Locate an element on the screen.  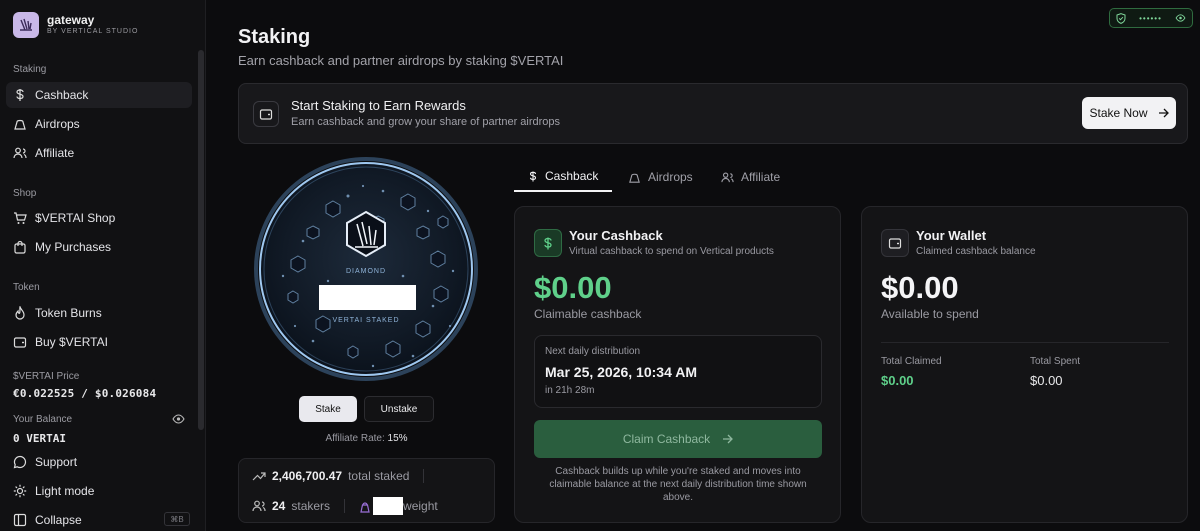
collapse-shortcut: ⌘B is located at coordinates (177, 519).